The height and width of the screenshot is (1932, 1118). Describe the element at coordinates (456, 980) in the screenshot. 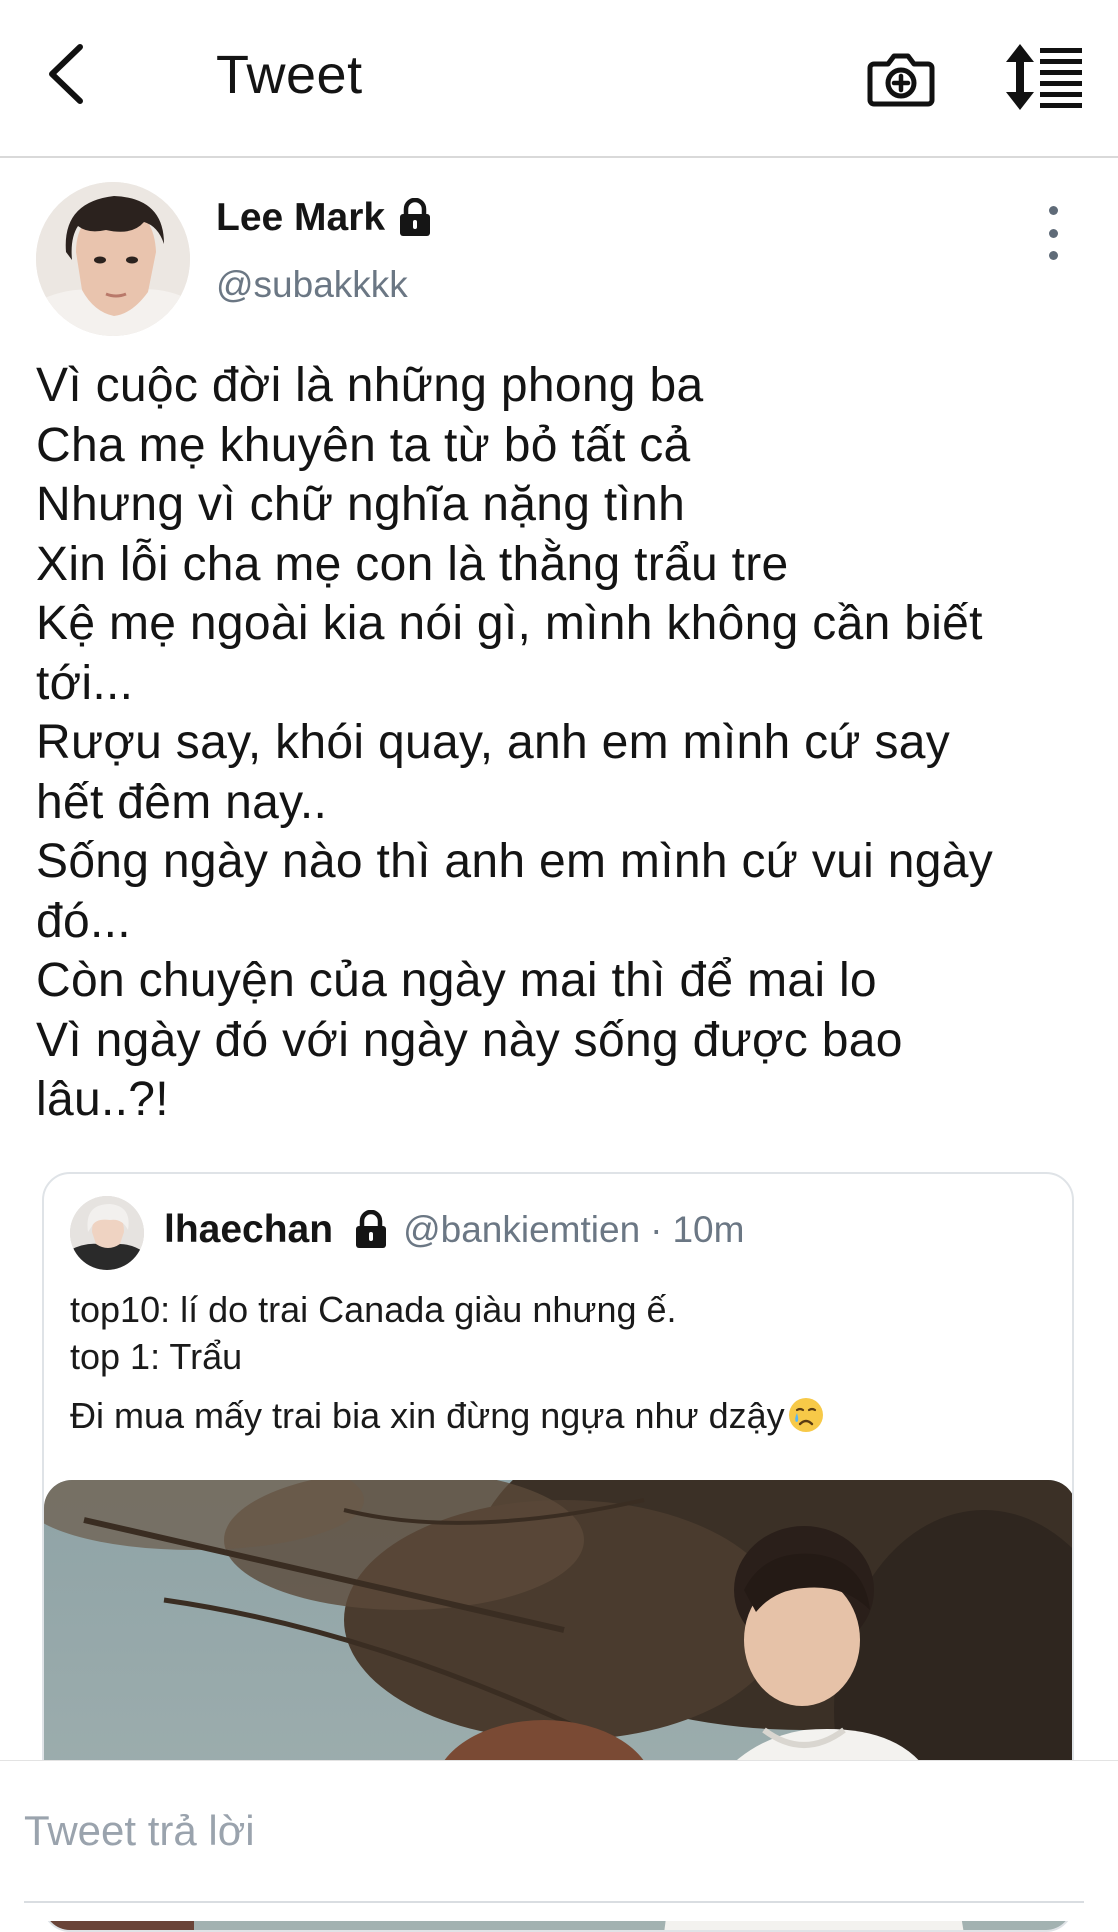

I see `tweet-line: Còn chuyện của ngày mai thì để mai lo` at that location.